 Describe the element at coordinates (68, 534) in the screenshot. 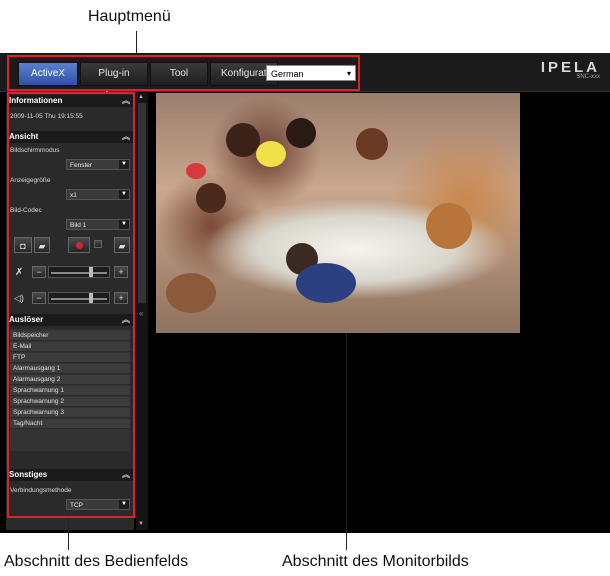

I see `callout-line-control-panel` at that location.